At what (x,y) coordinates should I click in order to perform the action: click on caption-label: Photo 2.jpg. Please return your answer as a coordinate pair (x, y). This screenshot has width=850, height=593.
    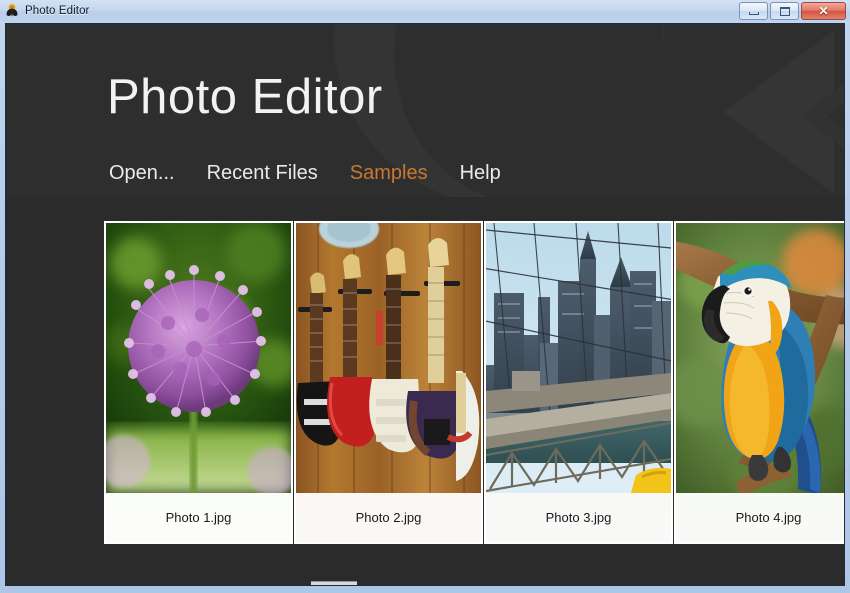
    Looking at the image, I should click on (388, 517).